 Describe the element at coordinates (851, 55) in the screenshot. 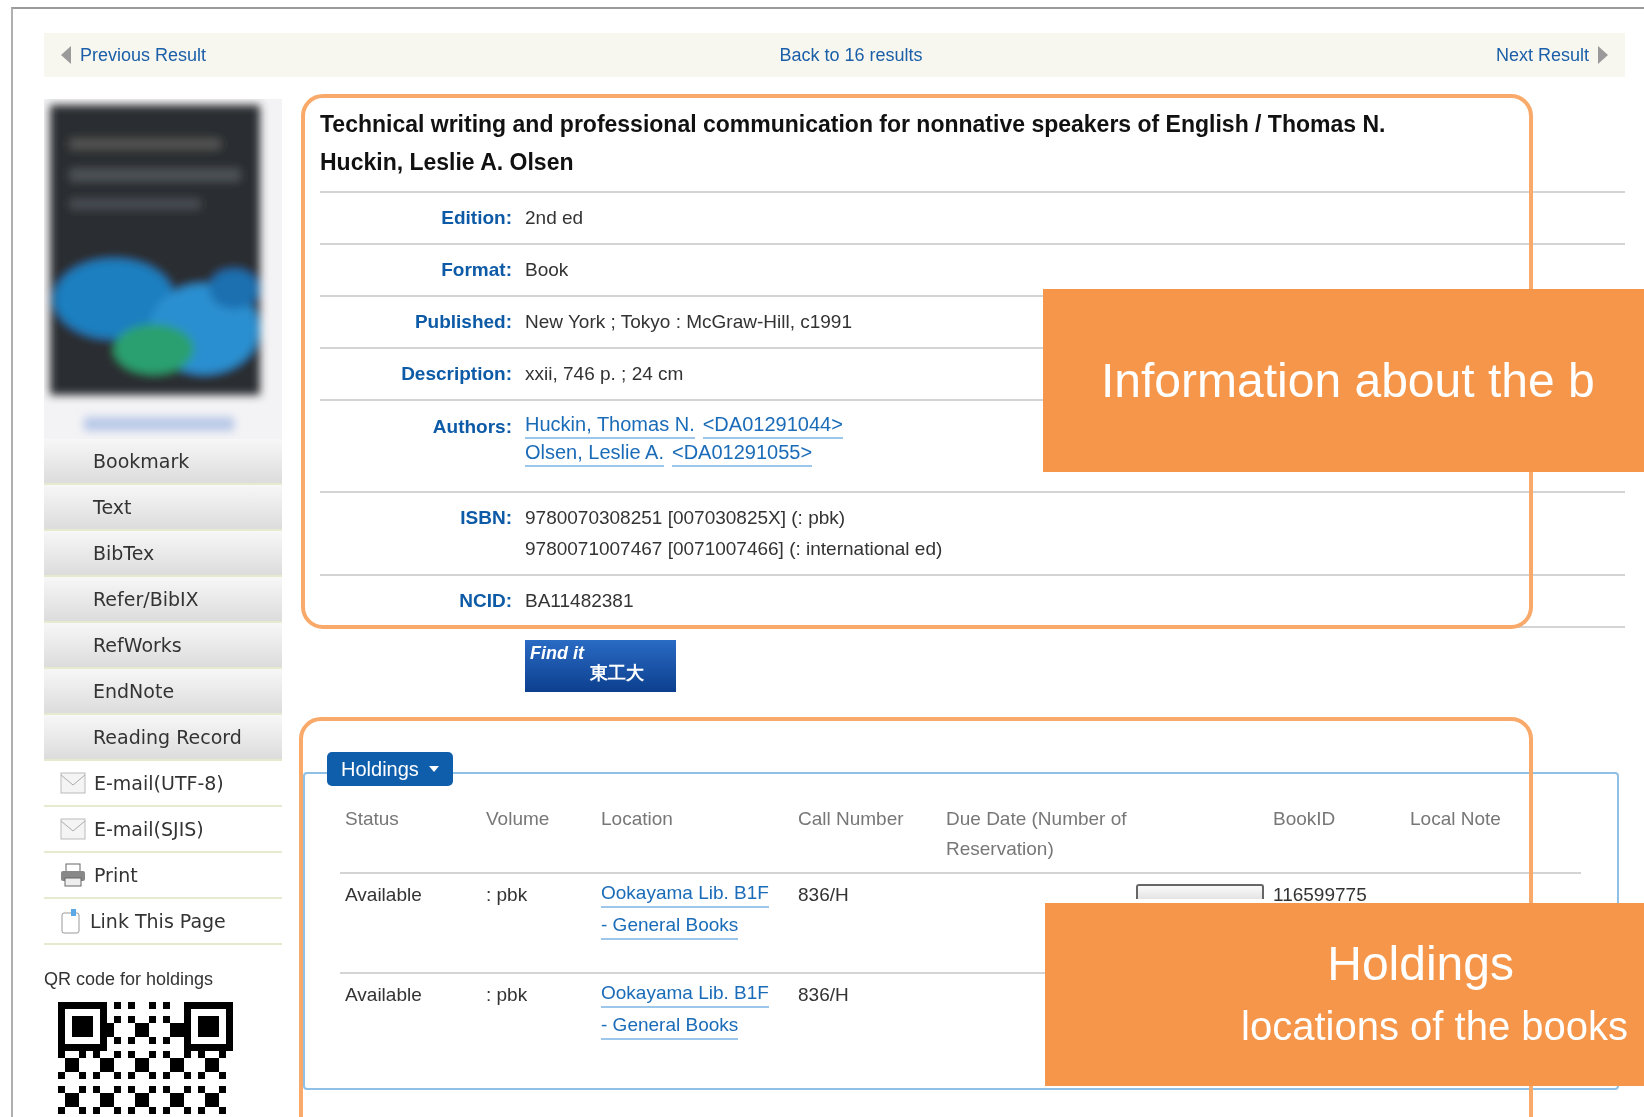

I see `back-to-results-link: Back to 16 results` at that location.